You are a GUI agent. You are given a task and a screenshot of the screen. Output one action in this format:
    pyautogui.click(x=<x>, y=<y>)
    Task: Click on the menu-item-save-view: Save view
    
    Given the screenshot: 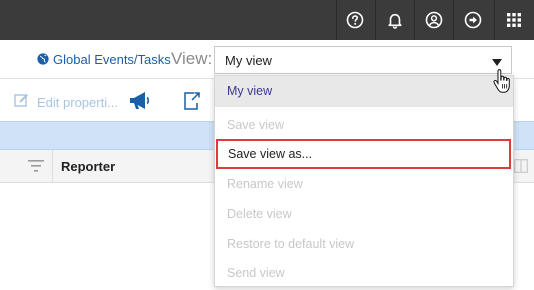 What is the action you would take?
    pyautogui.click(x=255, y=125)
    